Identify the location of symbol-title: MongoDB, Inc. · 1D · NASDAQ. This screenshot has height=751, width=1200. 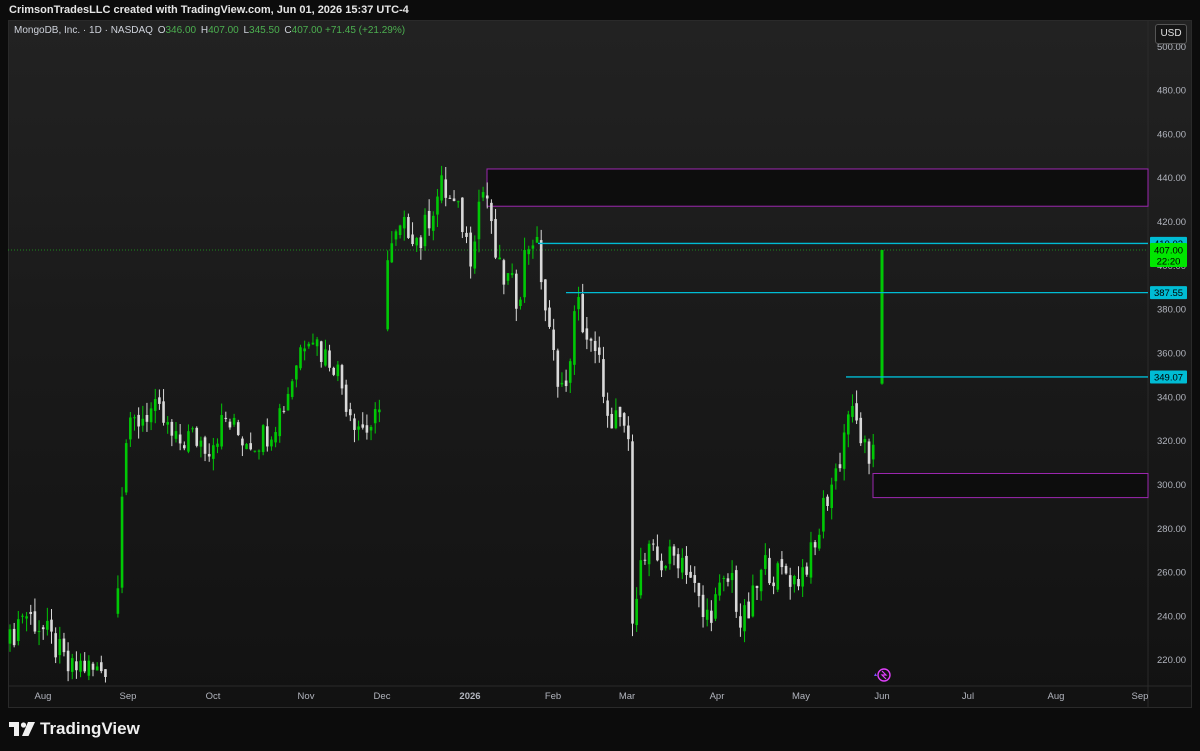
(83, 30).